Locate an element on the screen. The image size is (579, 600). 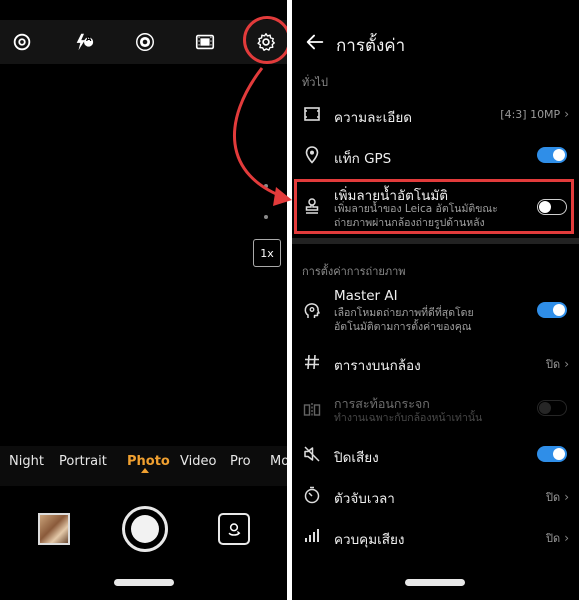
mode-night: Night is located at coordinates (26, 461).